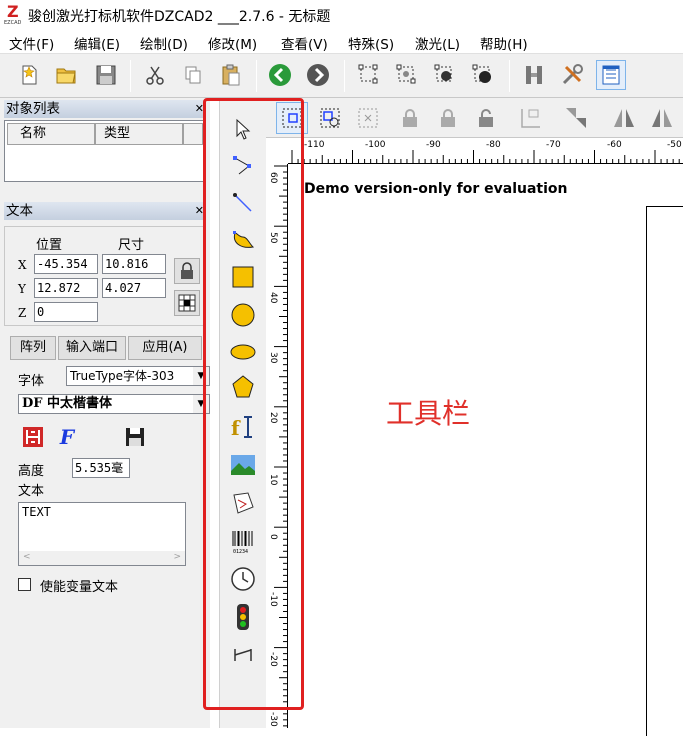 This screenshot has height=736, width=683. Describe the element at coordinates (79, 587) in the screenshot. I see `variable-text-label: 使能变量文本` at that location.